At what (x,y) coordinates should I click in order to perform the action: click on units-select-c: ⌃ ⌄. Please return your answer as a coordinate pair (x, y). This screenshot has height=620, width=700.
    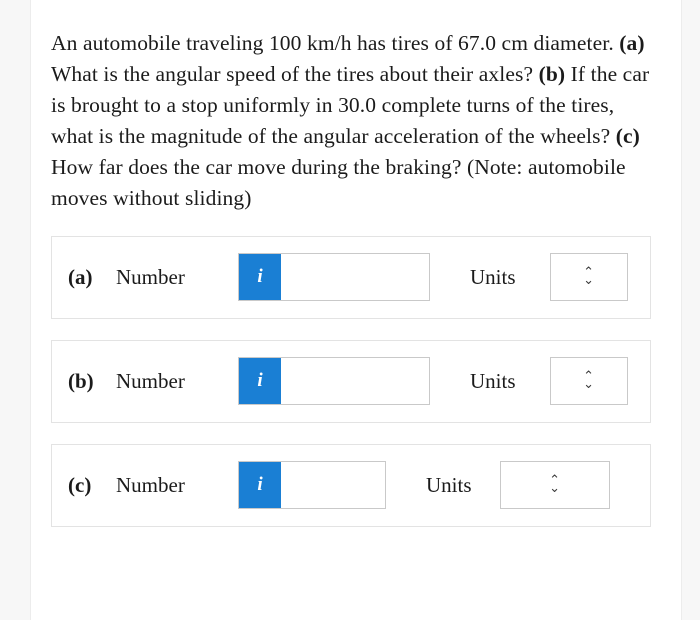
    Looking at the image, I should click on (554, 485).